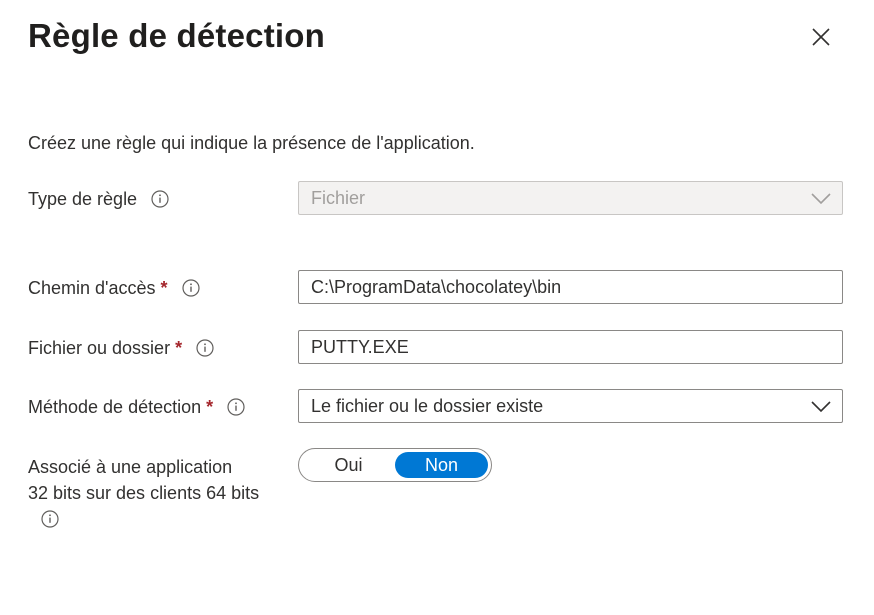  I want to click on associated-32bit-toggle: Oui Non, so click(395, 465).